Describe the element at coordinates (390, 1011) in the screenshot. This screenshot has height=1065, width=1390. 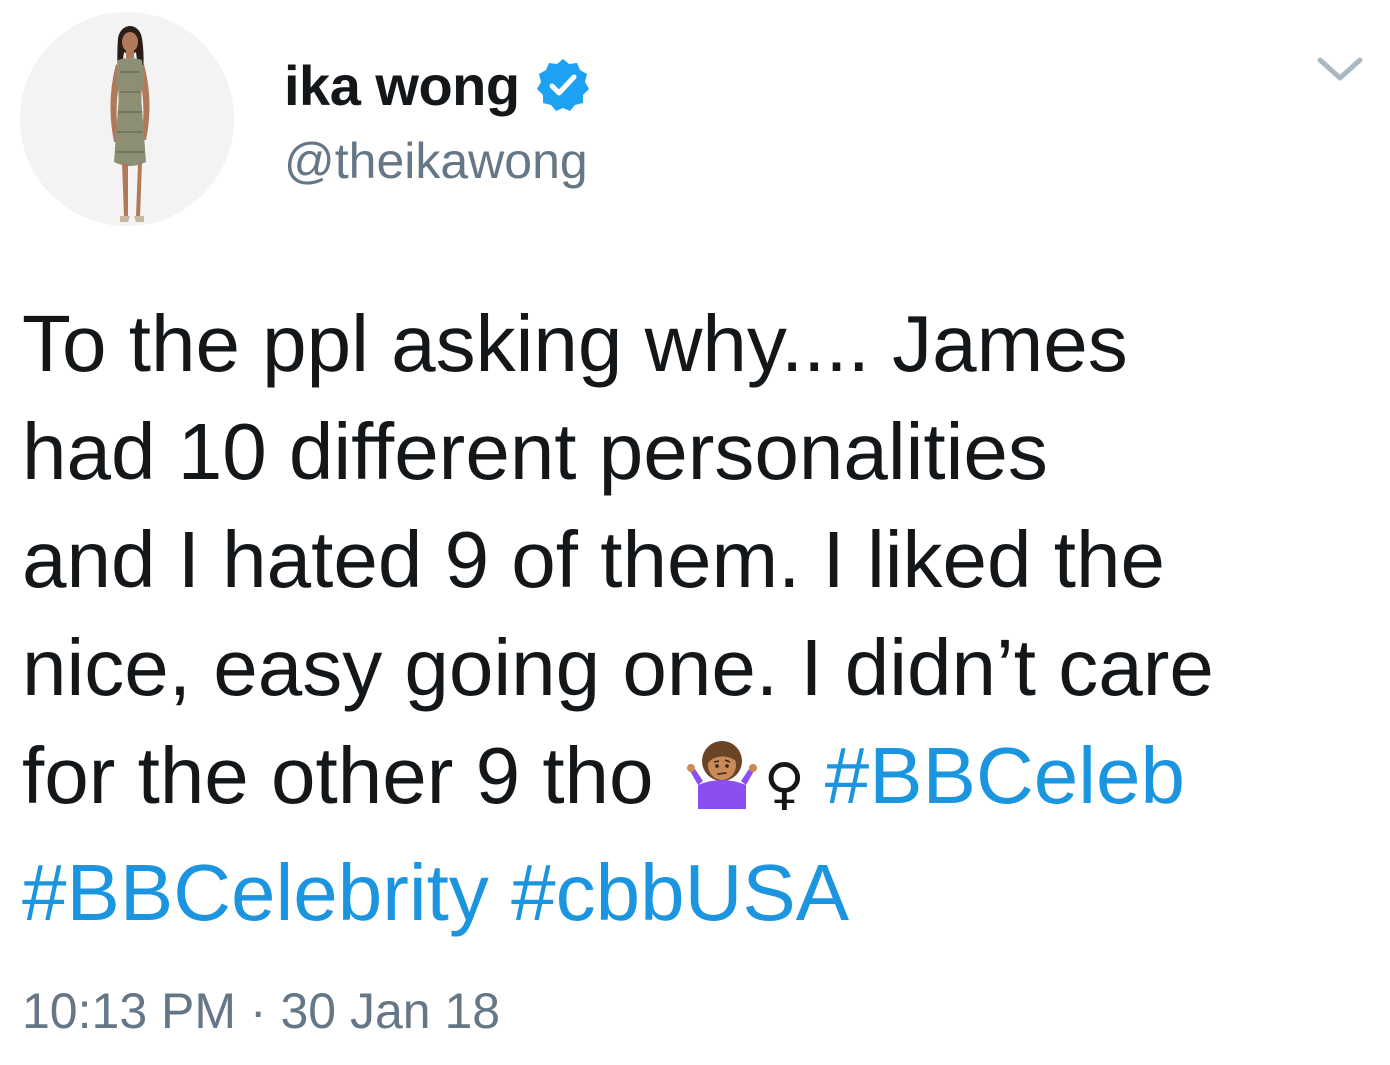
I see `tweet-date: 30 Jan 18` at that location.